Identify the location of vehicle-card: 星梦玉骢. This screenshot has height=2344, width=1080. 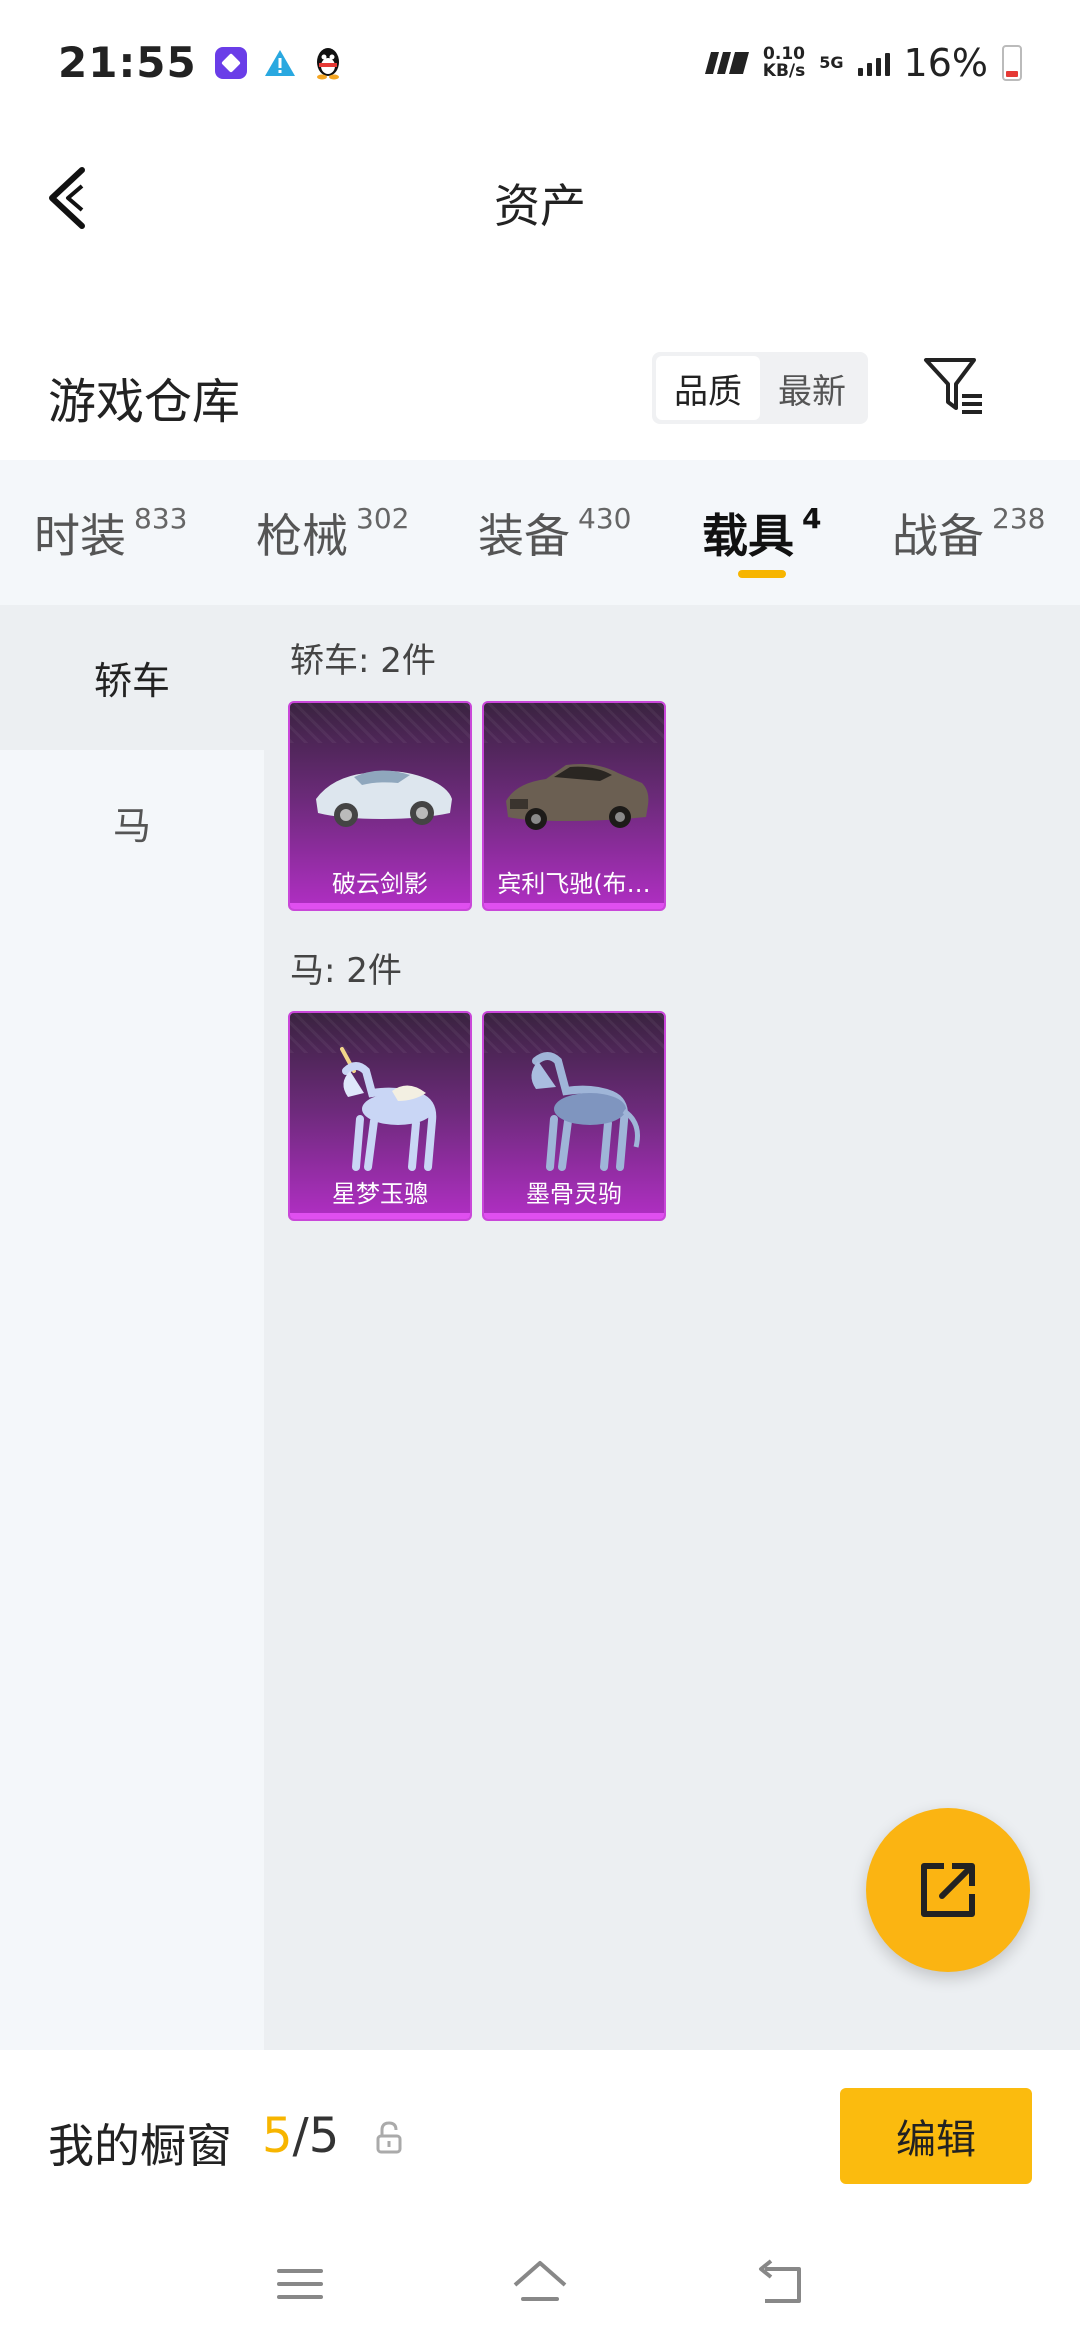
(380, 1116).